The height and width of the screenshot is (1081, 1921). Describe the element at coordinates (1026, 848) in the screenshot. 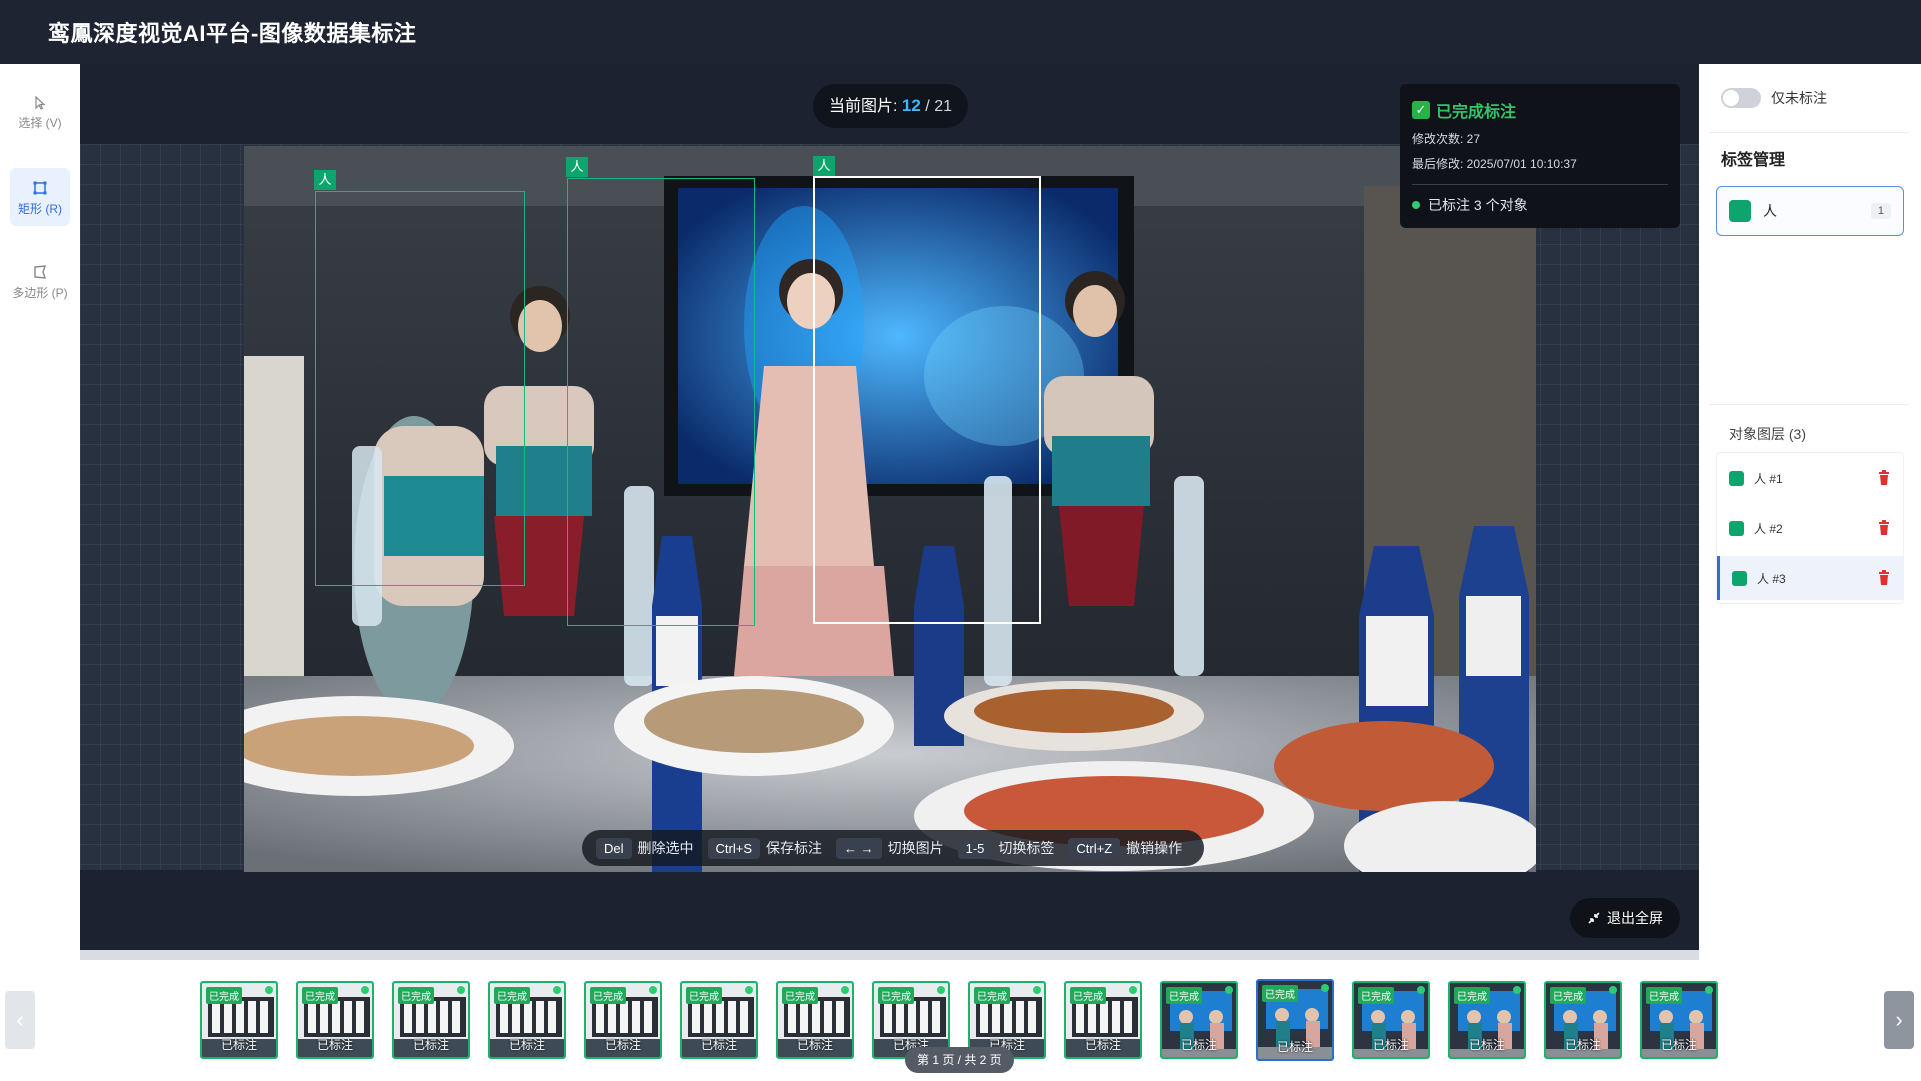

I see `shortcut-desc: 切换标签` at that location.